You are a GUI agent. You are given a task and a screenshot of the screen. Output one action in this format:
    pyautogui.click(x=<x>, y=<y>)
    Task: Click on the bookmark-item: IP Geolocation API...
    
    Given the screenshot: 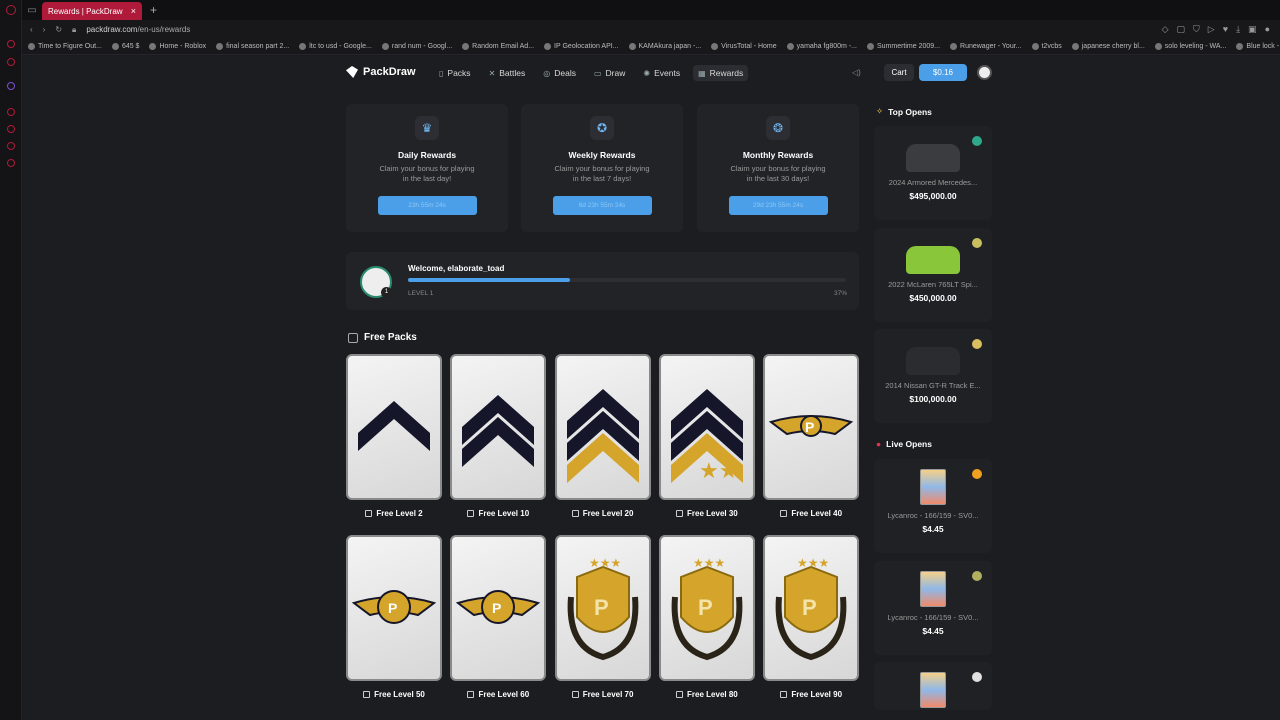 What is the action you would take?
    pyautogui.click(x=581, y=46)
    